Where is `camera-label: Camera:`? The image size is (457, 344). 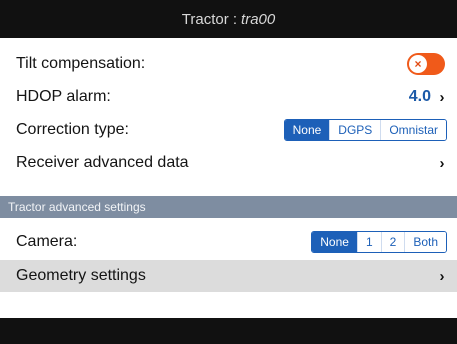 camera-label: Camera: is located at coordinates (47, 241).